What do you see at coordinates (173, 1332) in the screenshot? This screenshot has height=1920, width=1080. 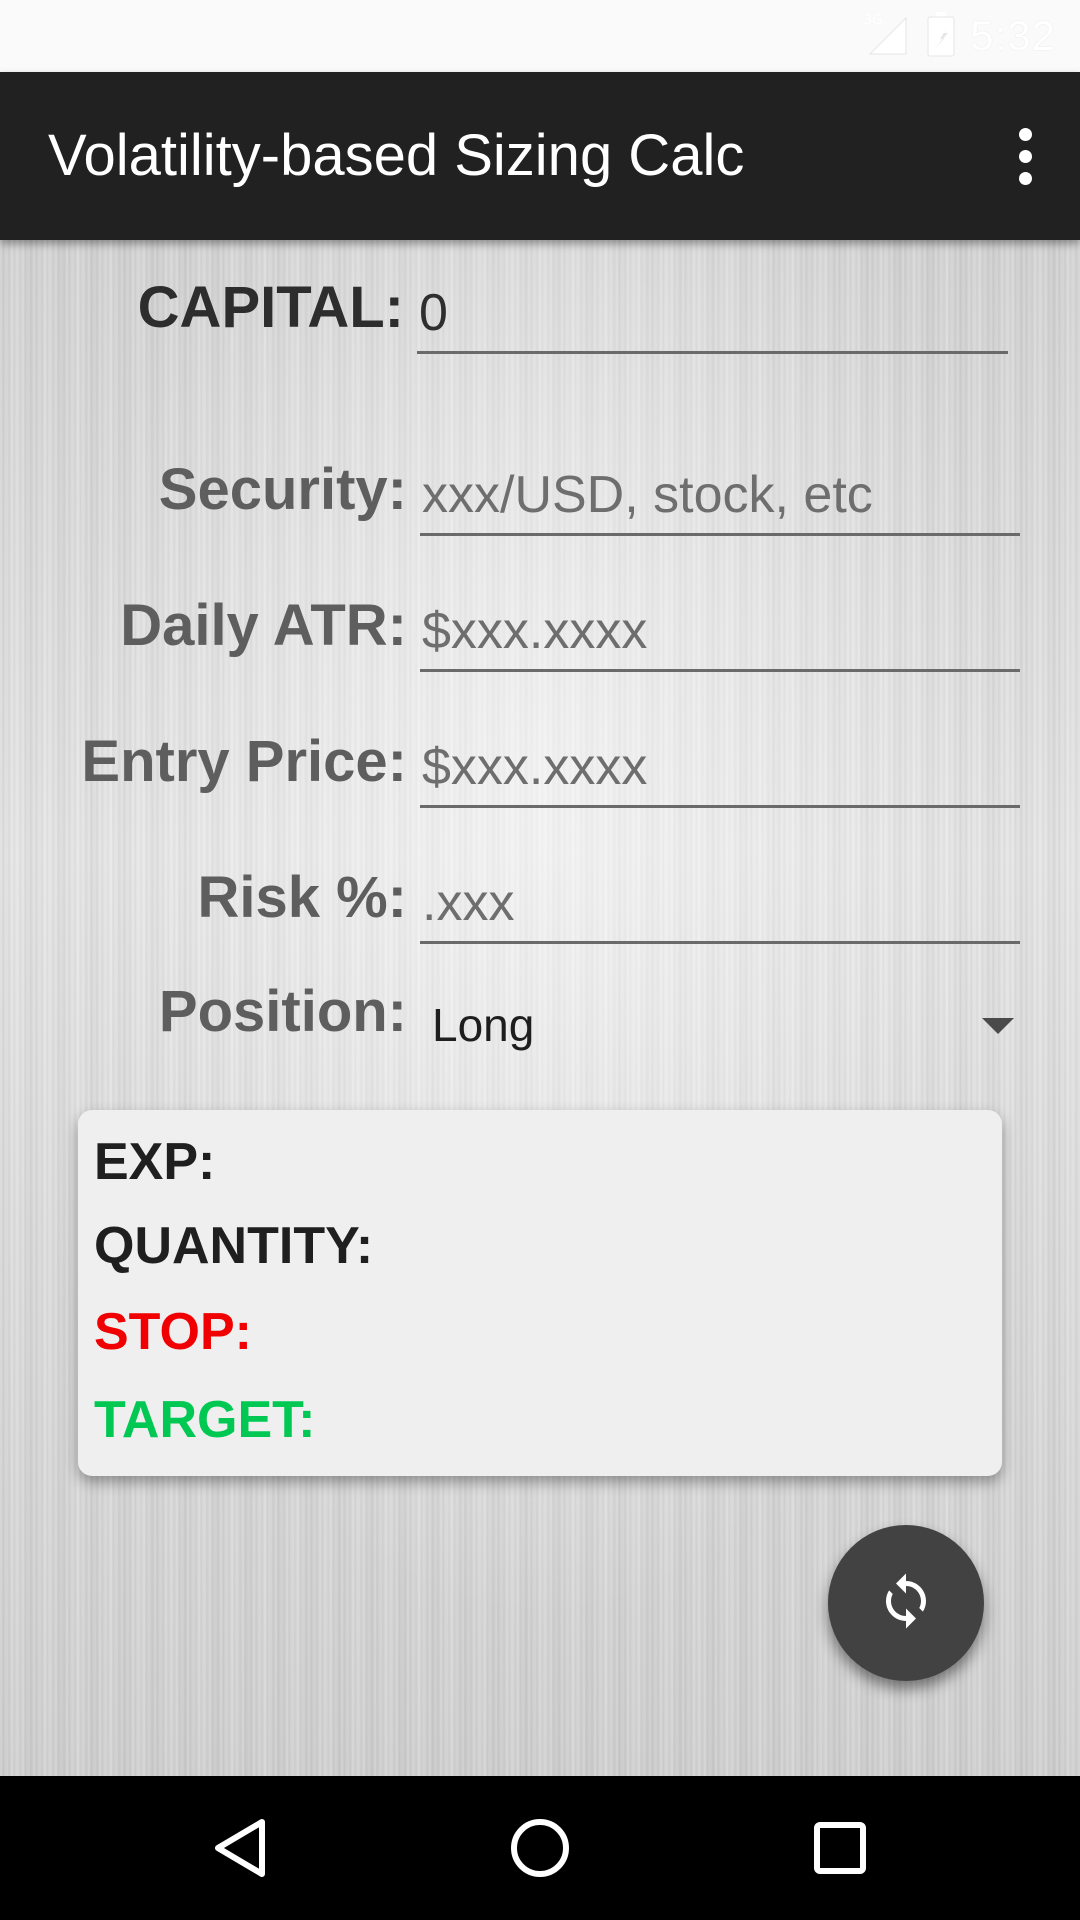 I see `stop-result: STOP:` at bounding box center [173, 1332].